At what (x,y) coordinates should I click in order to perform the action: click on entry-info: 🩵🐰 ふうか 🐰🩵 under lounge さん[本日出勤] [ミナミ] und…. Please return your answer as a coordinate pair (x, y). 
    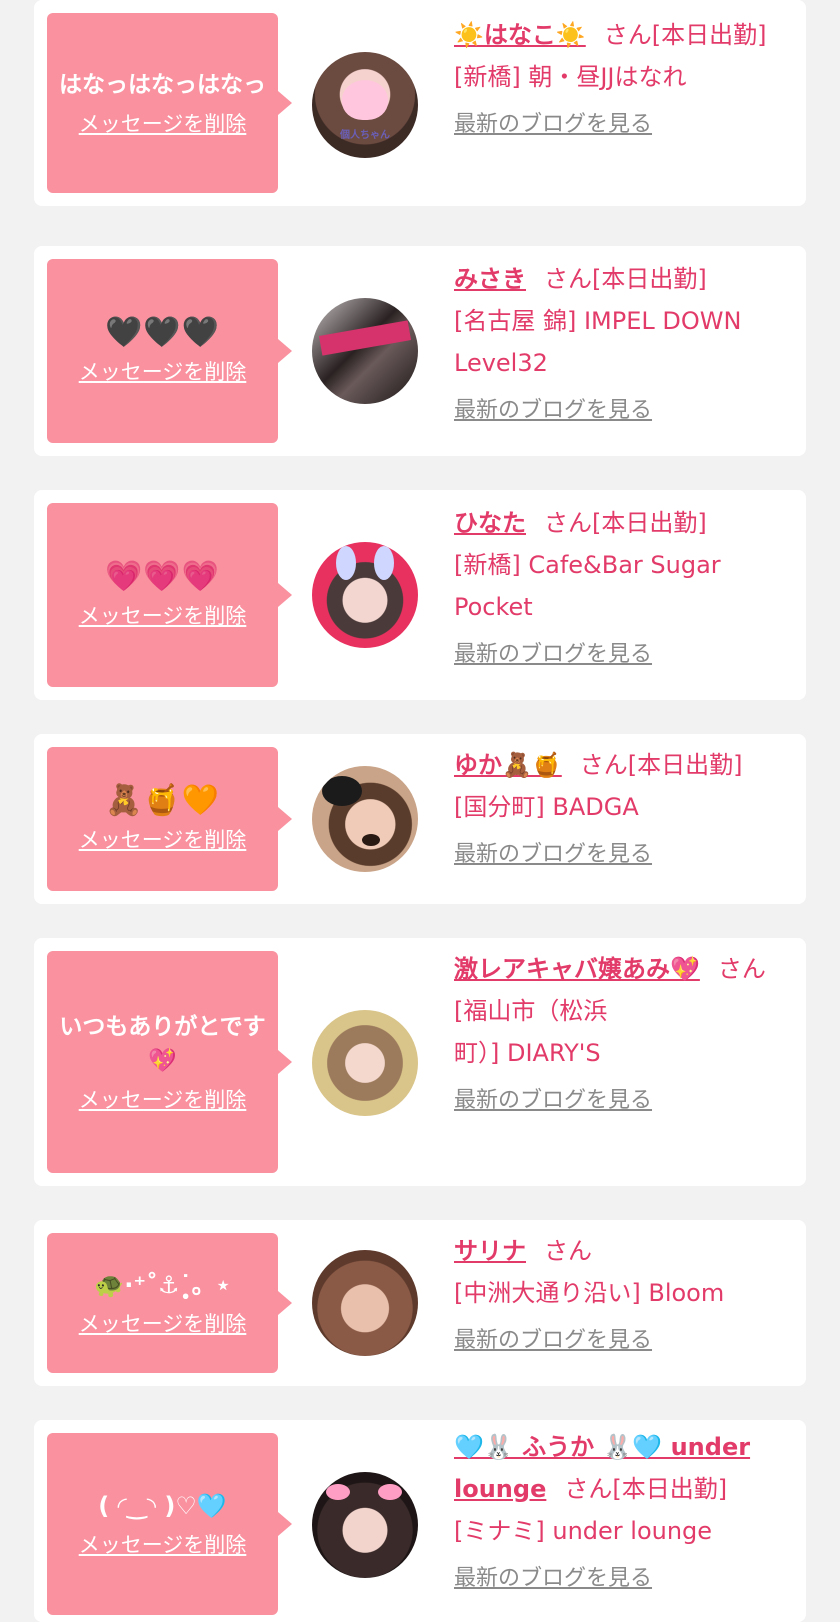
    Looking at the image, I should click on (624, 1513).